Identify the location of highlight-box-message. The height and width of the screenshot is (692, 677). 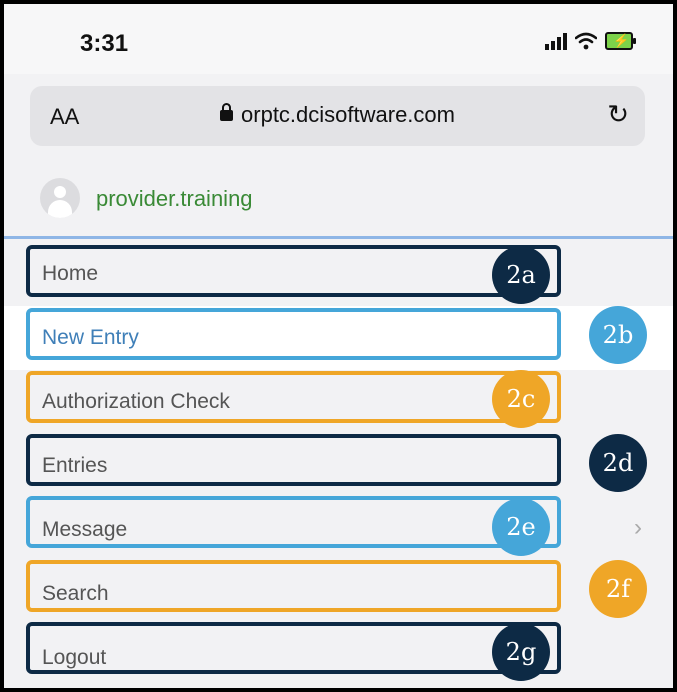
(293, 522).